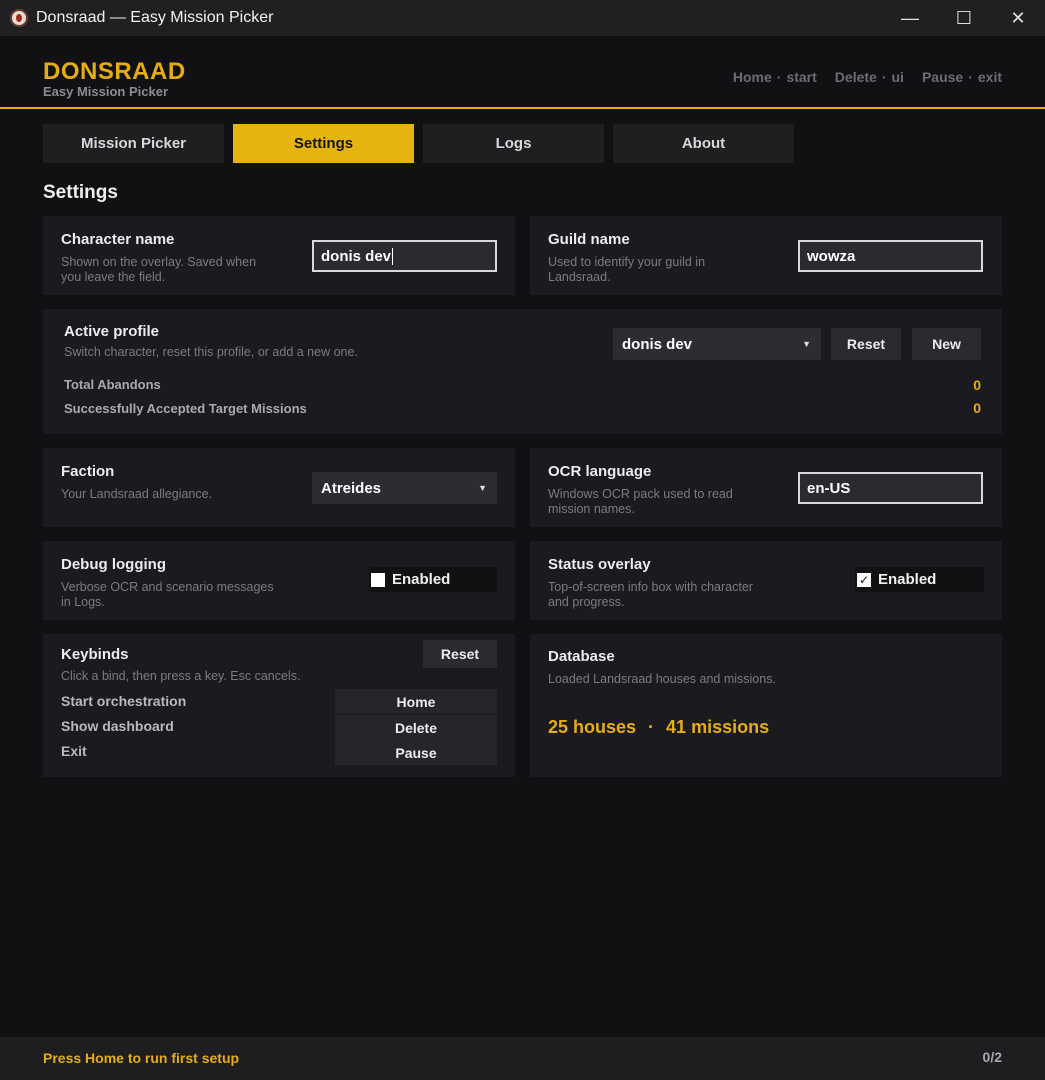 This screenshot has height=1080, width=1045. What do you see at coordinates (864, 579) in the screenshot?
I see `checkbox-checked-icon: ✓` at bounding box center [864, 579].